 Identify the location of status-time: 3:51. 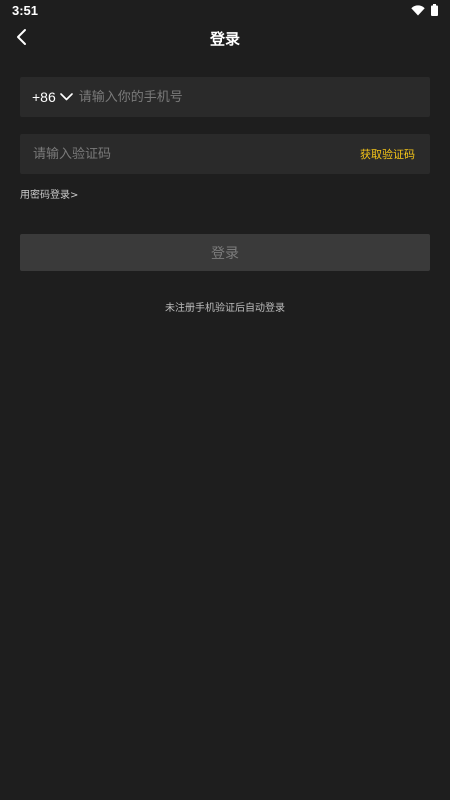
(25, 10).